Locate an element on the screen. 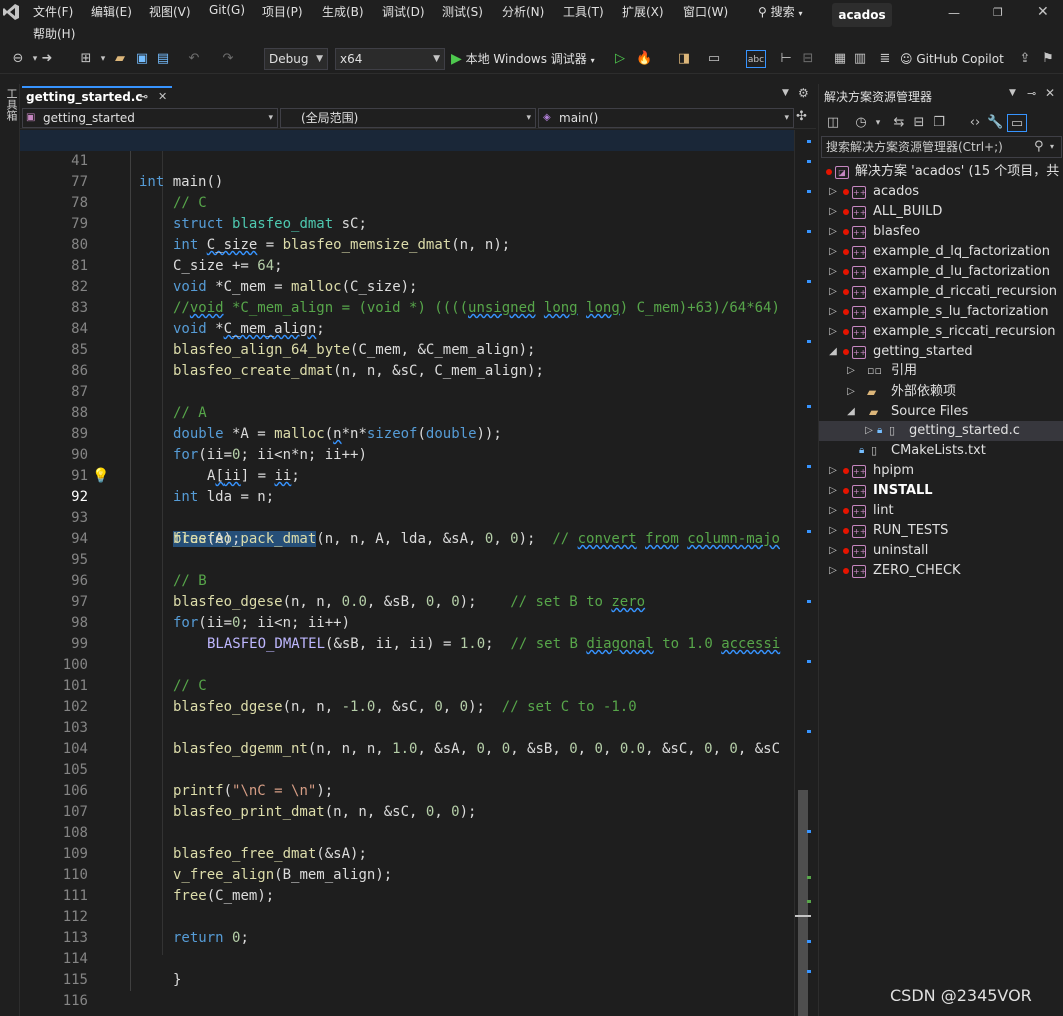  tree-item-external-deps: ▷ ▰ 外部依赖项 is located at coordinates (941, 392).